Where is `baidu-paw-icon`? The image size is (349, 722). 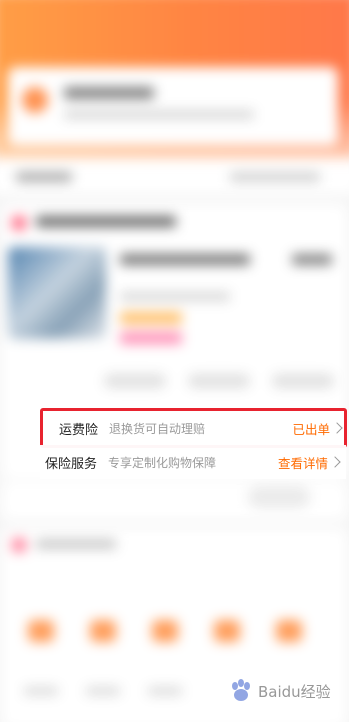
baidu-paw-icon is located at coordinates (241, 691).